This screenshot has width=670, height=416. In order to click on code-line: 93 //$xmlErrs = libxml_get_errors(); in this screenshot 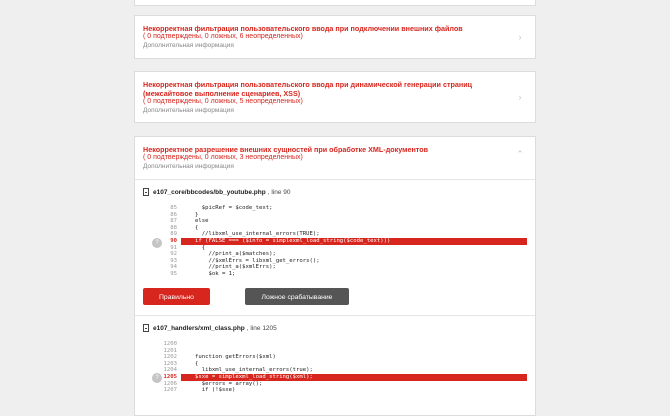, I will do `click(335, 261)`.